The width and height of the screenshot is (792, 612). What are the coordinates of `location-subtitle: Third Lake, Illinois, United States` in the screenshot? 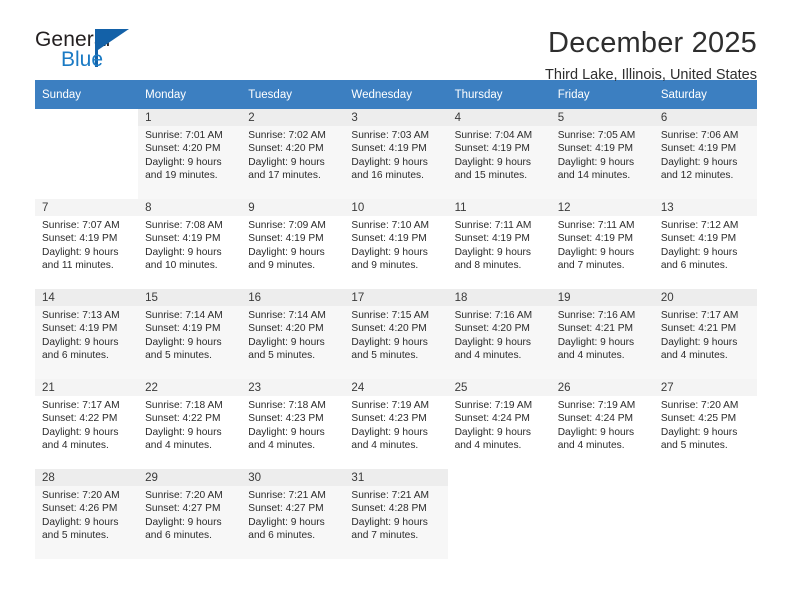 It's located at (651, 75).